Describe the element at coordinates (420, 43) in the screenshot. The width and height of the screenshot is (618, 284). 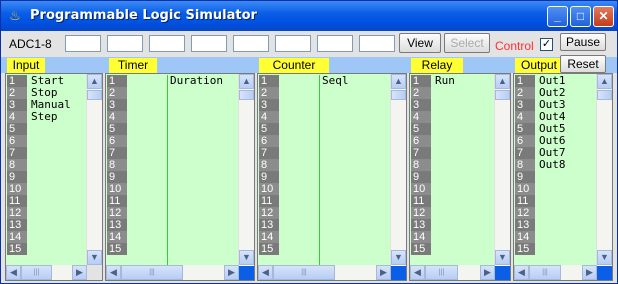
I see `view-button: View` at that location.